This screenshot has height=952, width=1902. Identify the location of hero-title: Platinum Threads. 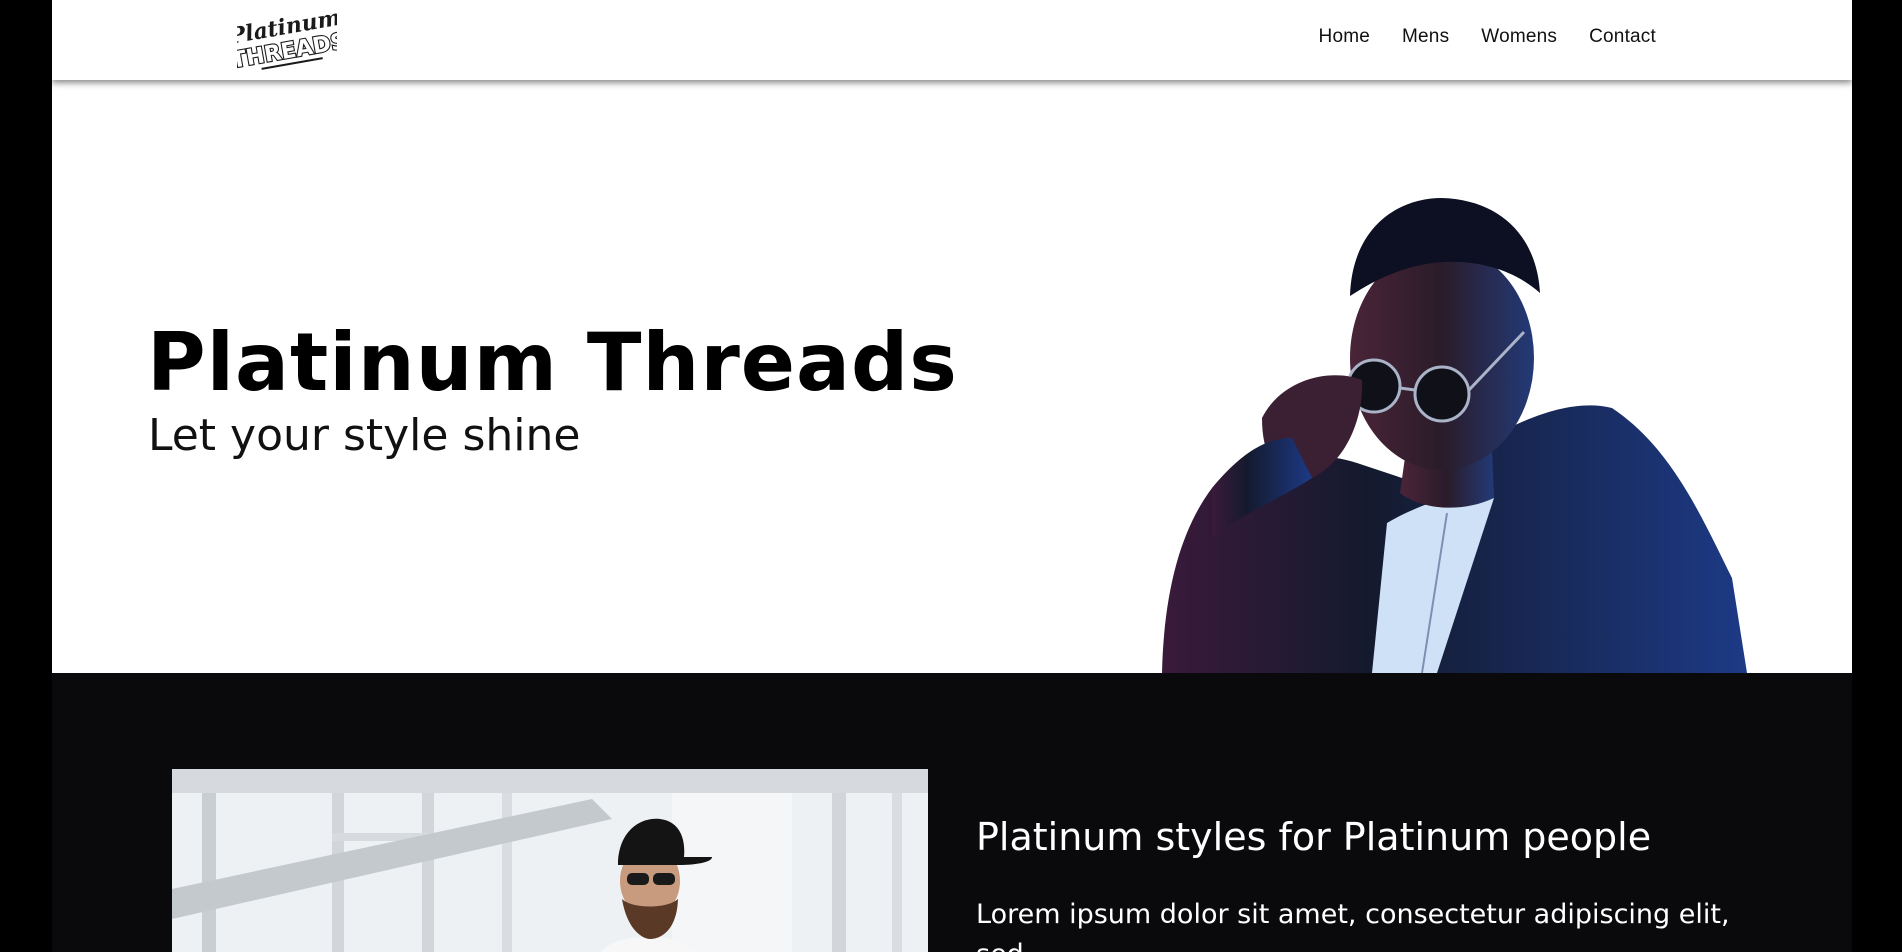
(552, 362).